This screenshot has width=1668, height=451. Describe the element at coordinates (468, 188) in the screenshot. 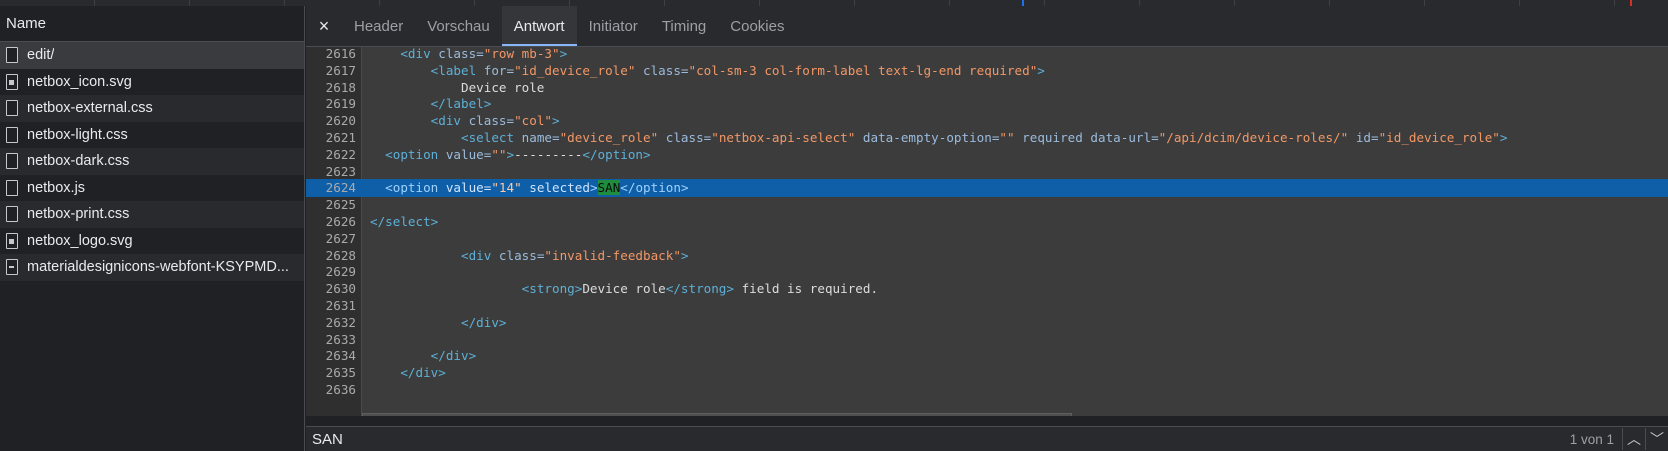

I see `code-token: value=` at that location.